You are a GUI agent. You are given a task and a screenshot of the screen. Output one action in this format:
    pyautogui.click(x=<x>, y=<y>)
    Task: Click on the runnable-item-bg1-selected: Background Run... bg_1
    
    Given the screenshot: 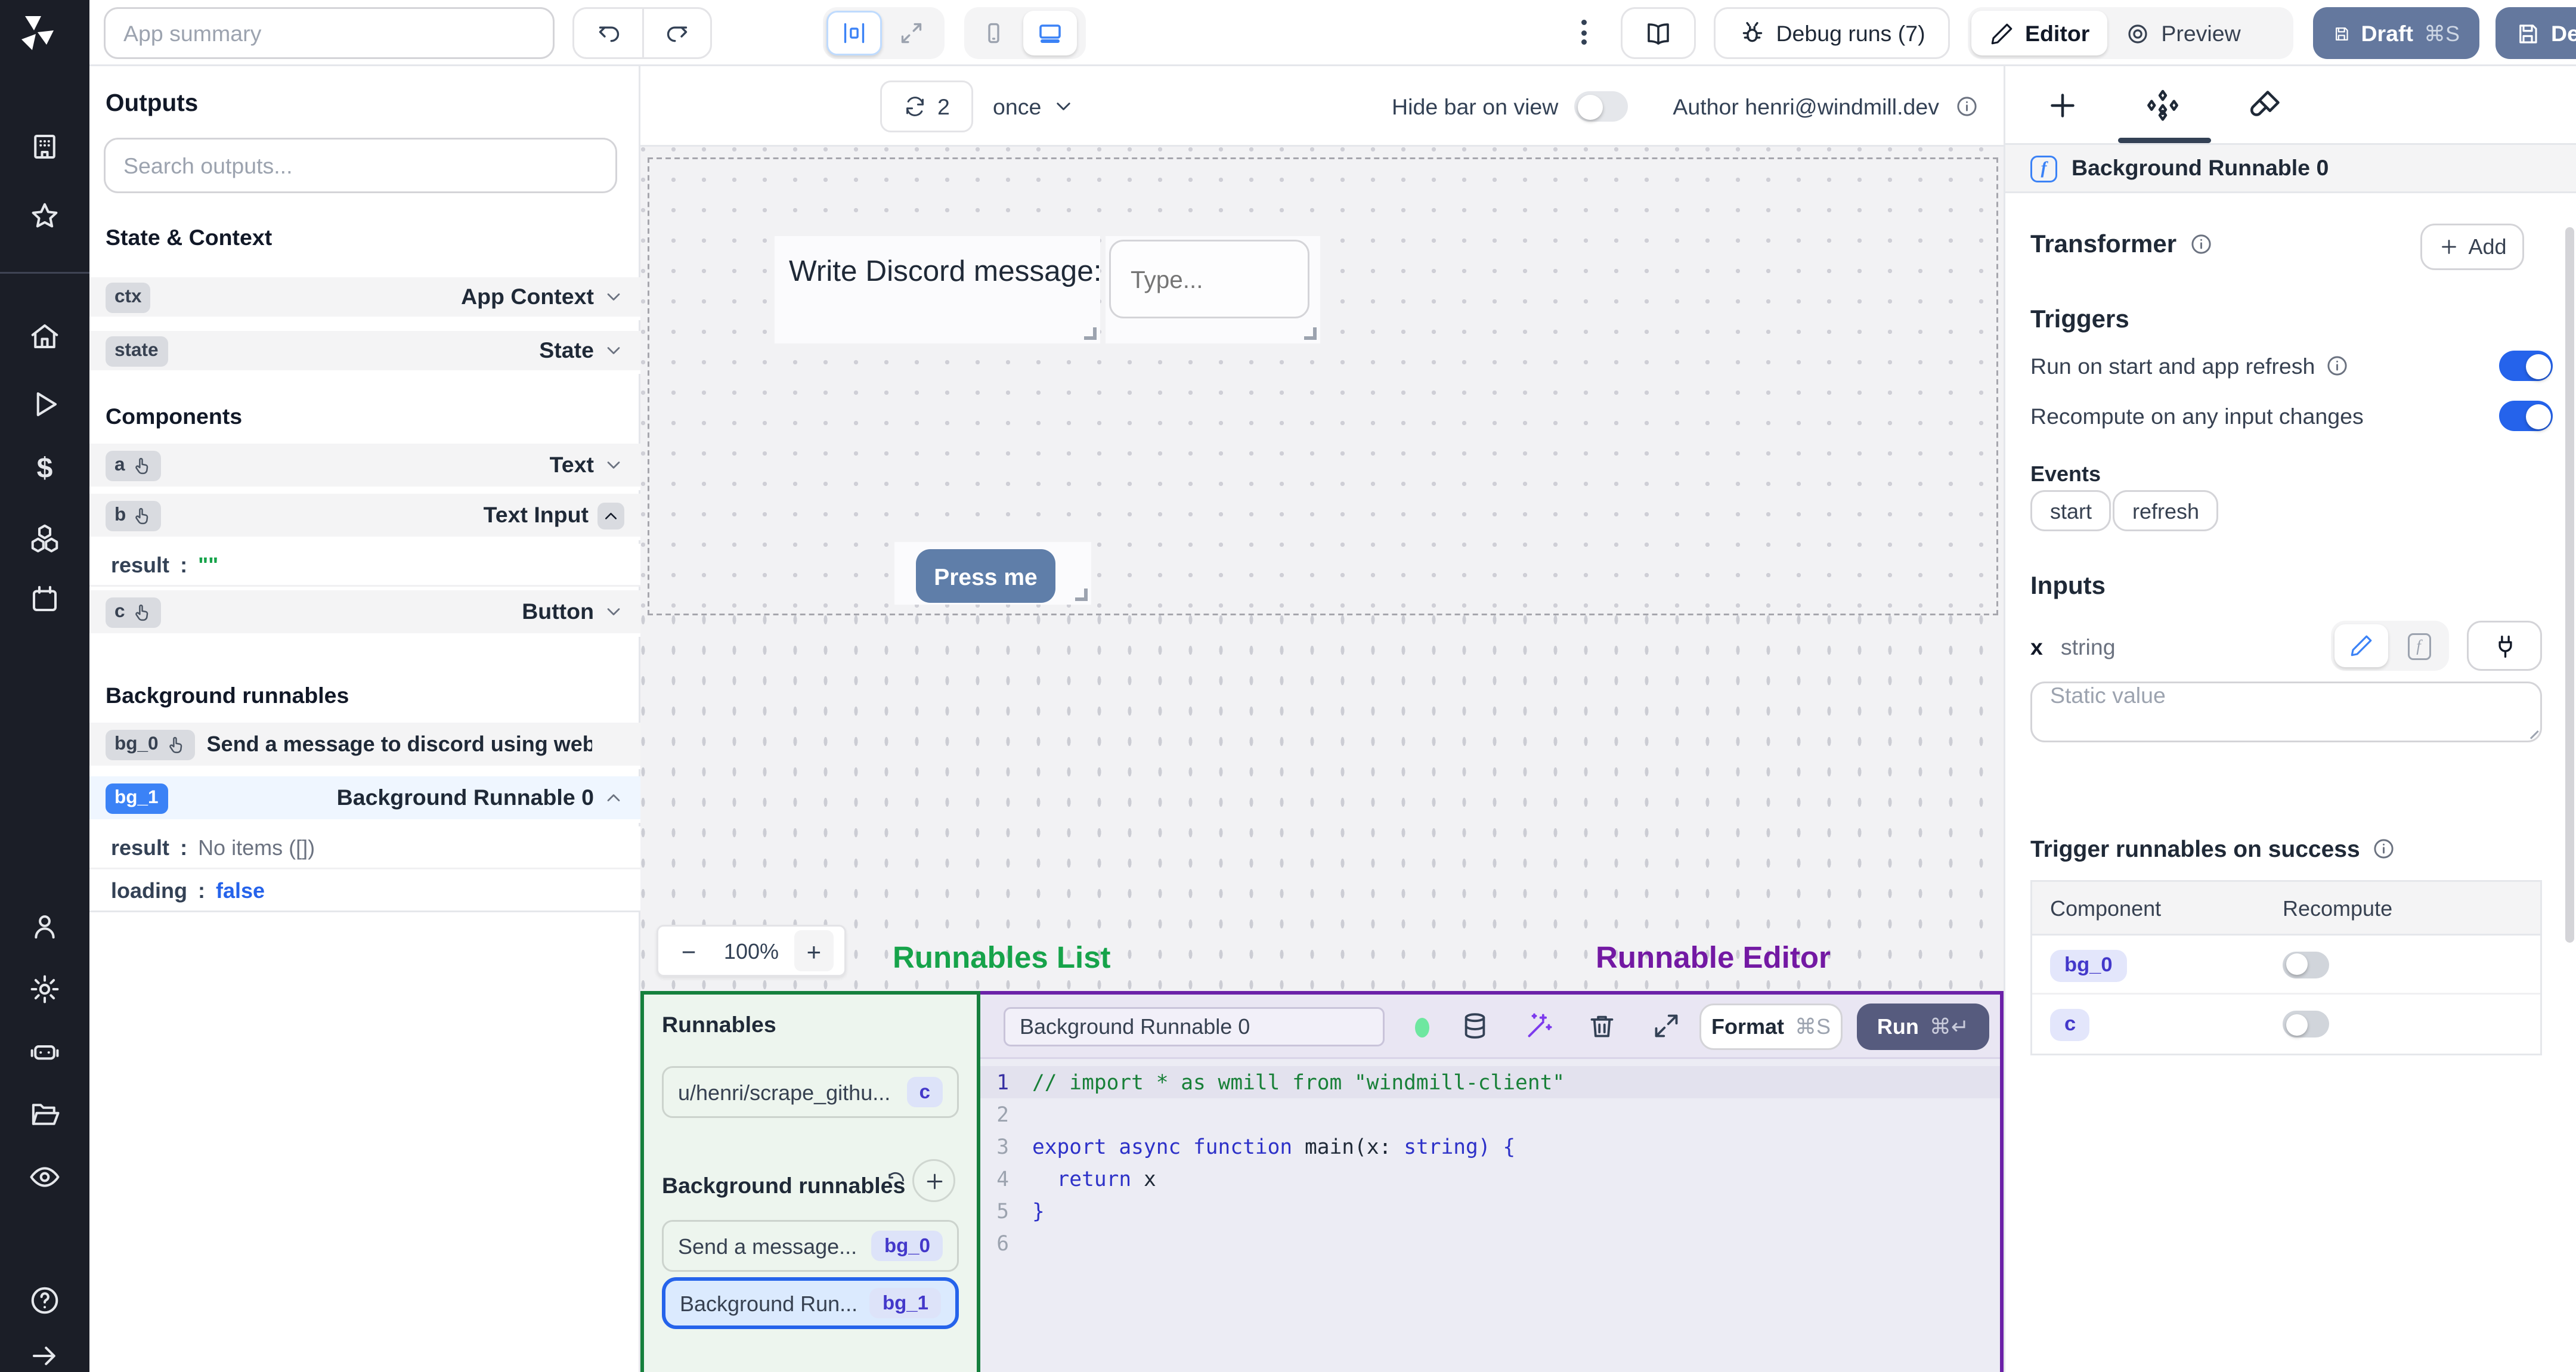 What is the action you would take?
    pyautogui.click(x=811, y=1303)
    